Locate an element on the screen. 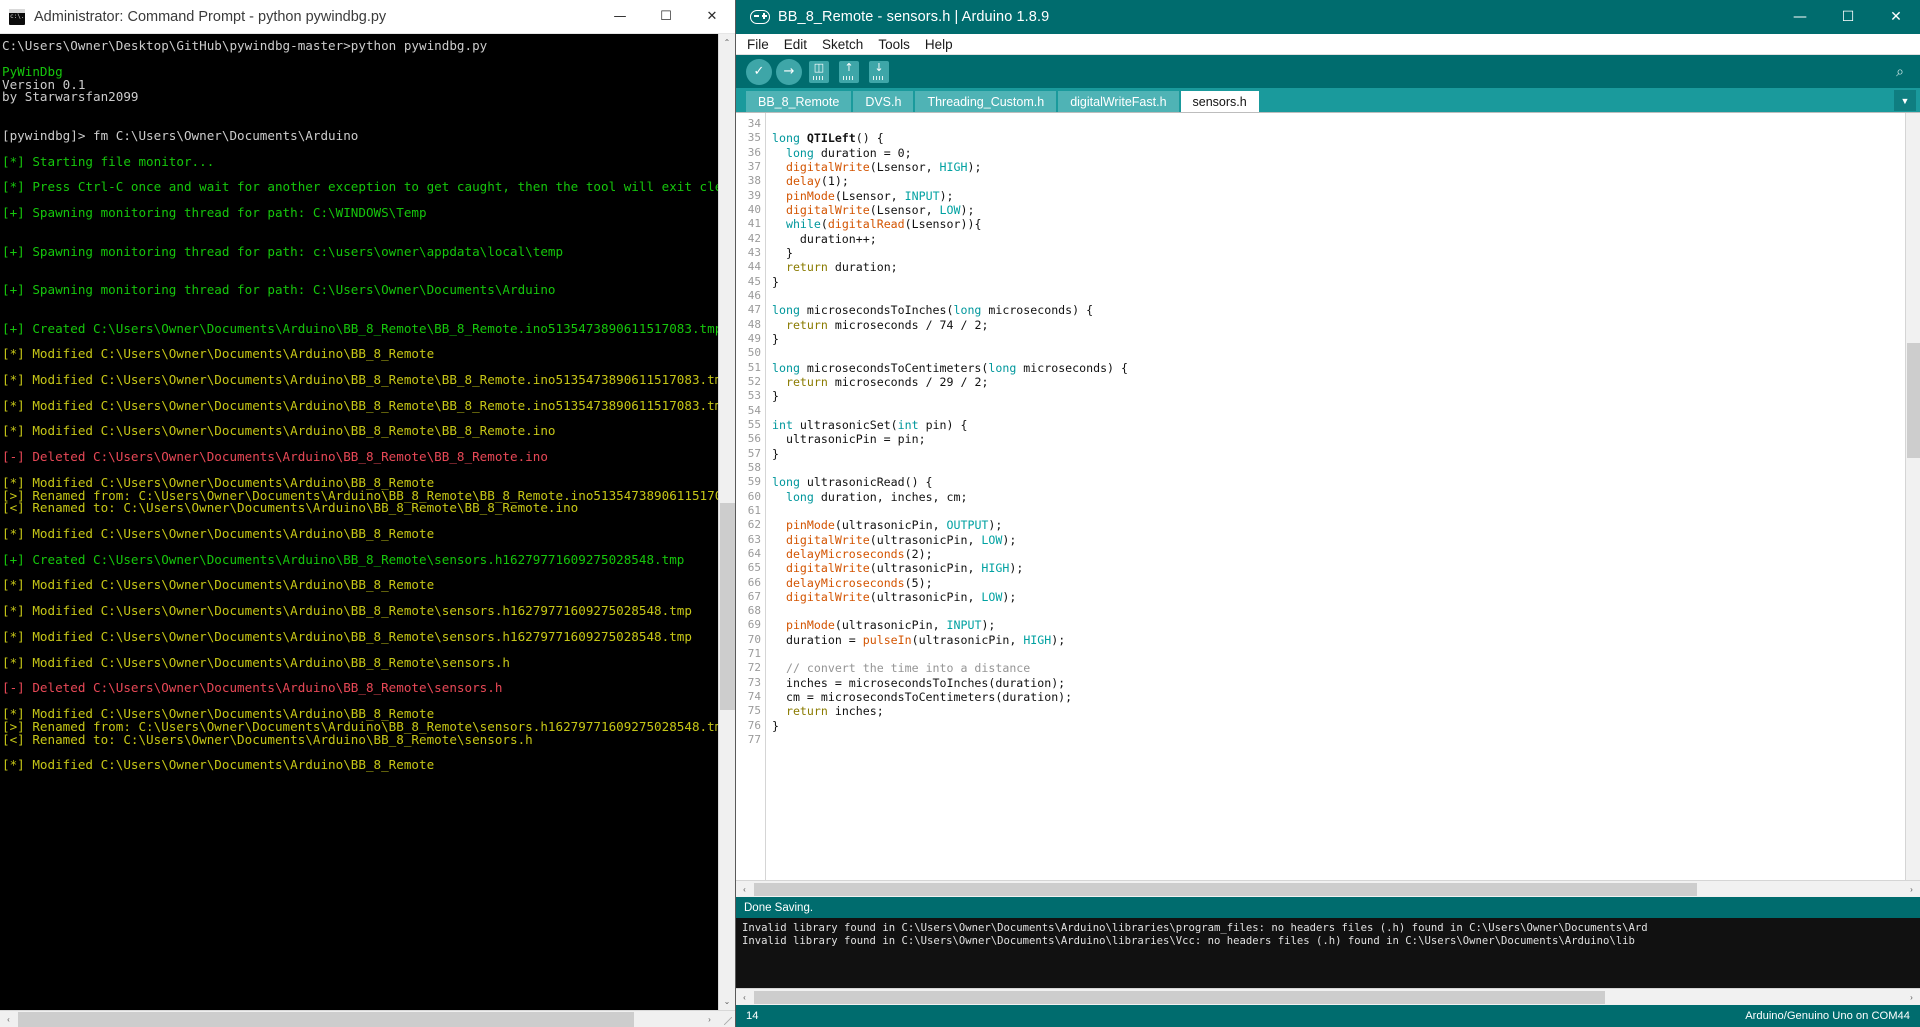 This screenshot has height=1027, width=1920. line-number: 62 is located at coordinates (754, 525).